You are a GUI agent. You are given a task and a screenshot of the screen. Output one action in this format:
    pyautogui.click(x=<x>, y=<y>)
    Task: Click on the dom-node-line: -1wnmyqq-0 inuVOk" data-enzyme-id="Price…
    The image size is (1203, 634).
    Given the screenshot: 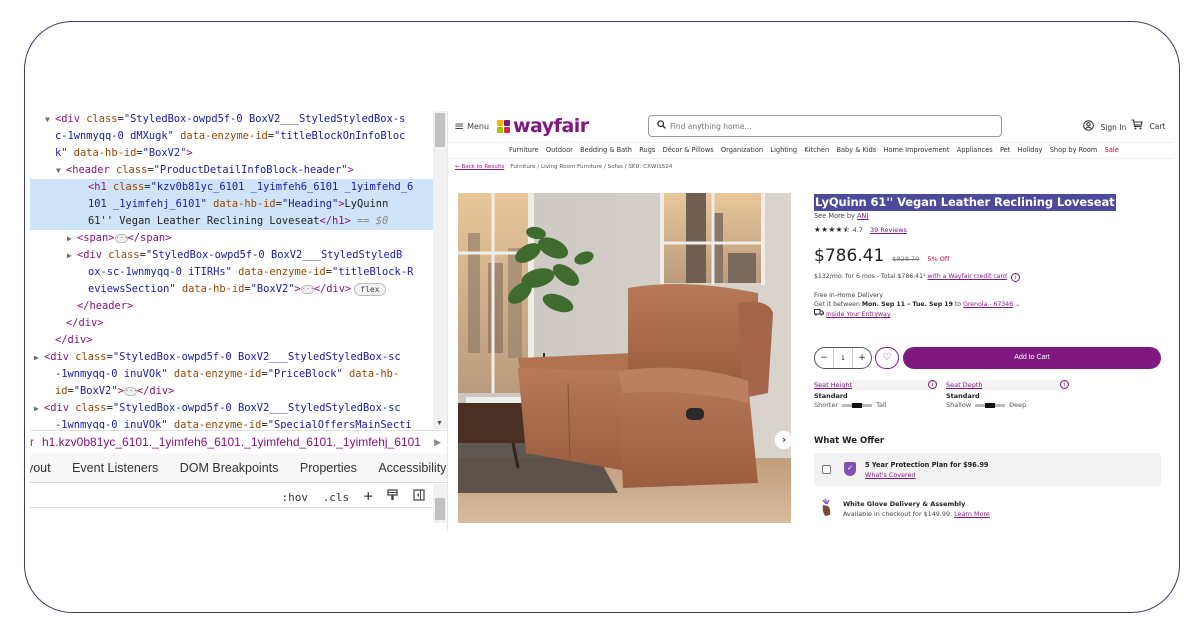 What is the action you would take?
    pyautogui.click(x=231, y=374)
    